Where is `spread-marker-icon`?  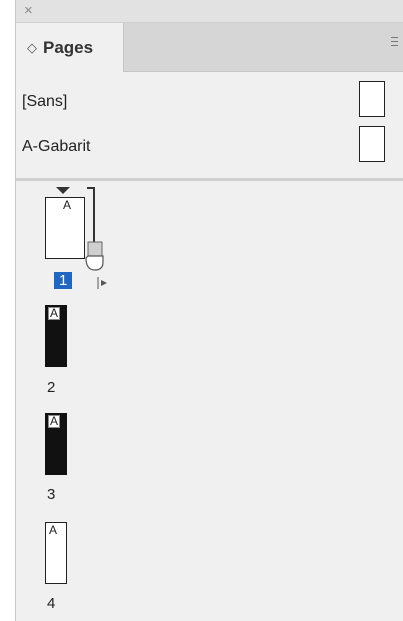
spread-marker-icon is located at coordinates (63, 190).